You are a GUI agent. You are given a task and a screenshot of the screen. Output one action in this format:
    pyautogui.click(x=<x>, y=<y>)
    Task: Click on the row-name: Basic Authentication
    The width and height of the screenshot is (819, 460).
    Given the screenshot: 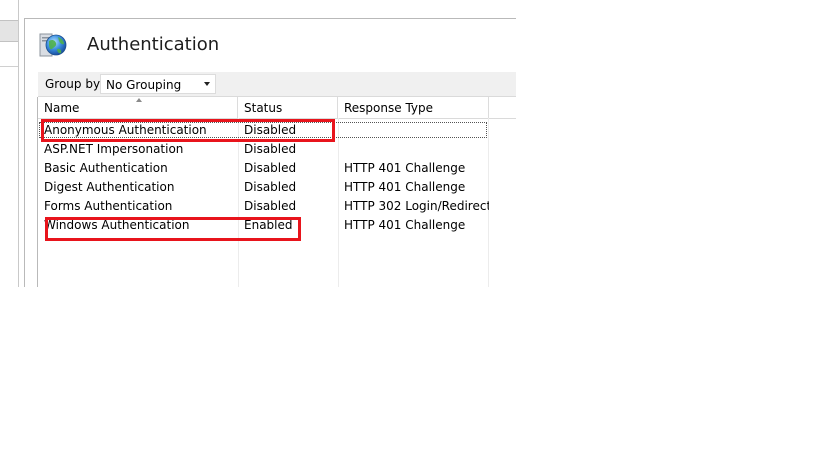 What is the action you would take?
    pyautogui.click(x=106, y=168)
    